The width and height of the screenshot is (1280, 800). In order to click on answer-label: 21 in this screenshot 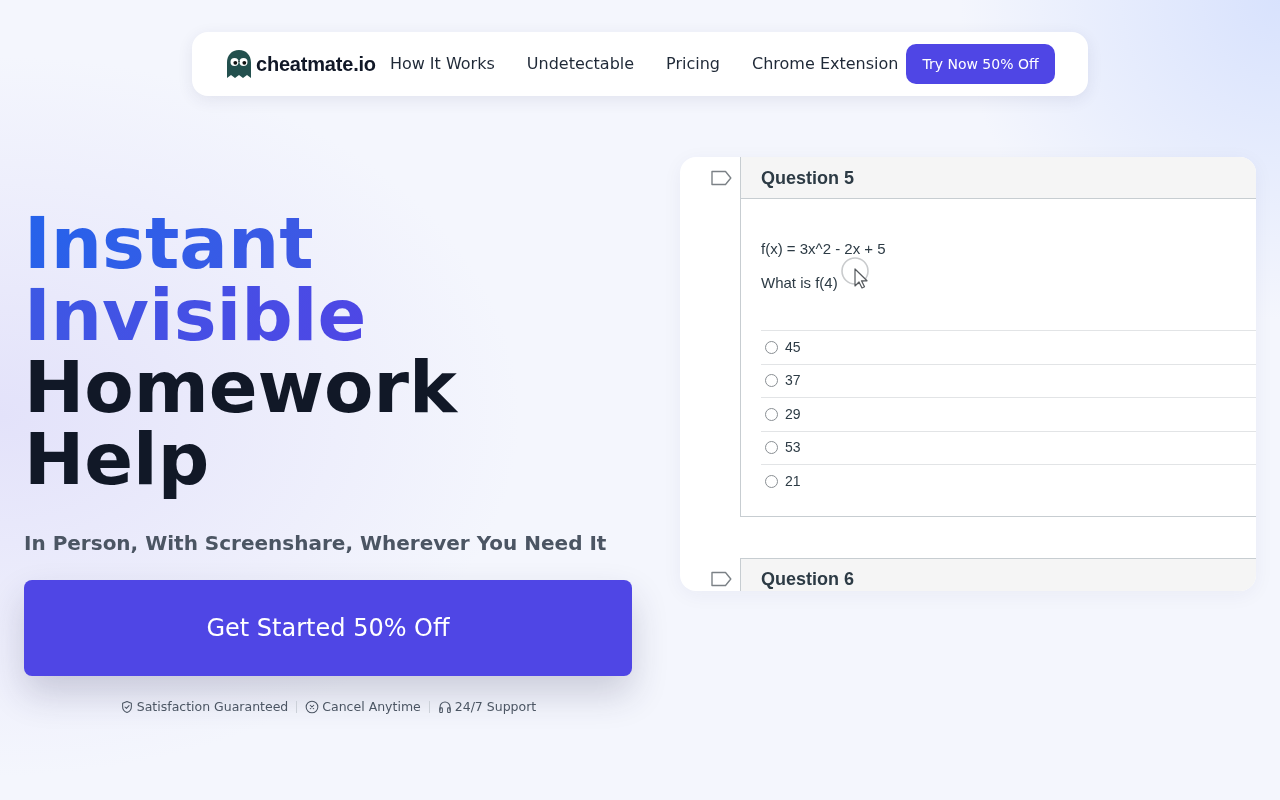, I will do `click(793, 481)`.